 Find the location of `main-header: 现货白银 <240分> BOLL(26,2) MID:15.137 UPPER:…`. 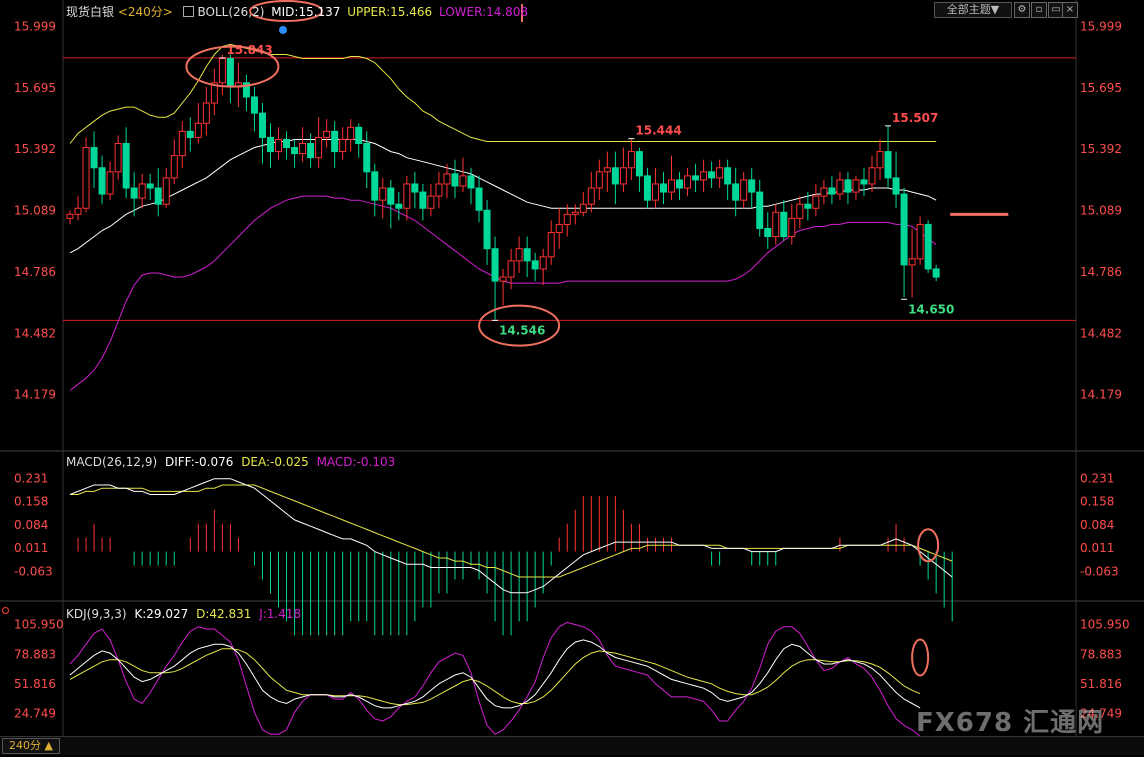

main-header: 现货白银 <240分> BOLL(26,2) MID:15.137 UPPER:… is located at coordinates (297, 11).